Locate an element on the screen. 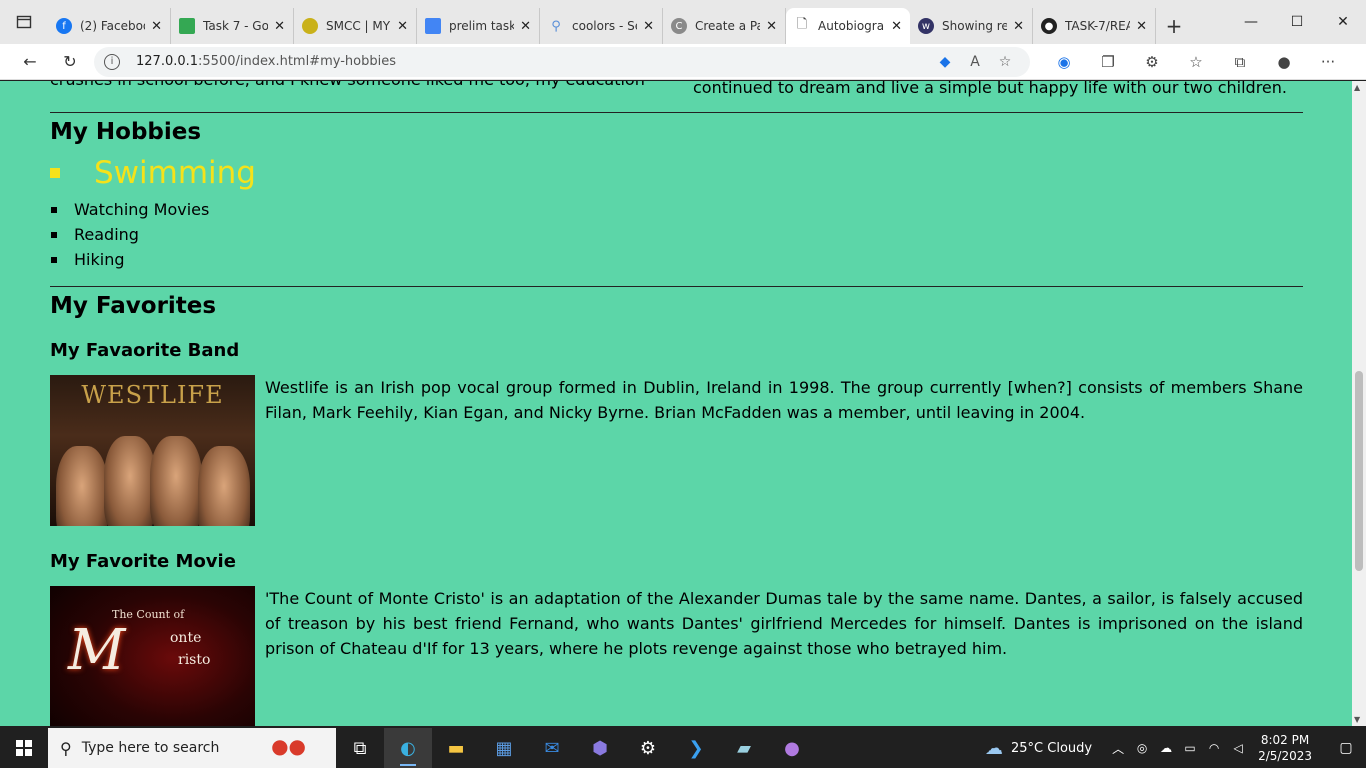 Image resolution: width=1366 pixels, height=768 pixels. lanterns-icon: ●● is located at coordinates (288, 746).